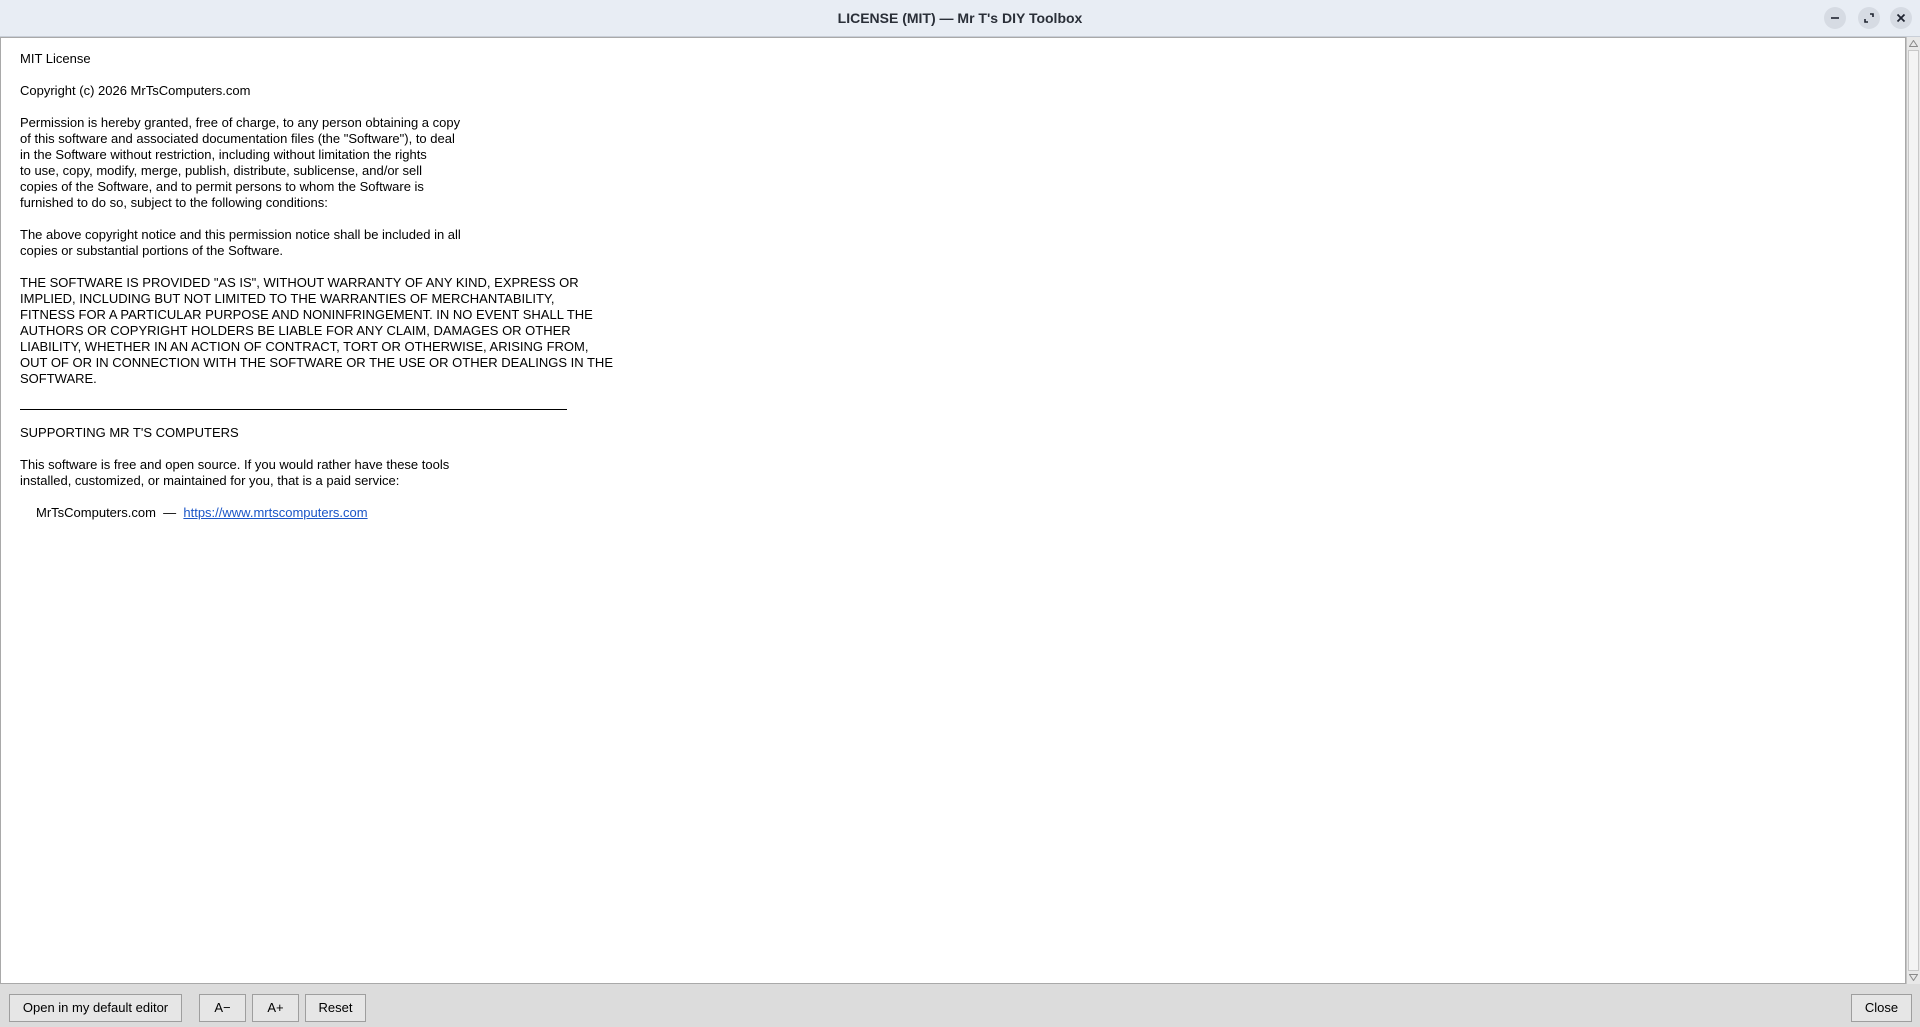  Describe the element at coordinates (293, 409) in the screenshot. I see `section-divider` at that location.